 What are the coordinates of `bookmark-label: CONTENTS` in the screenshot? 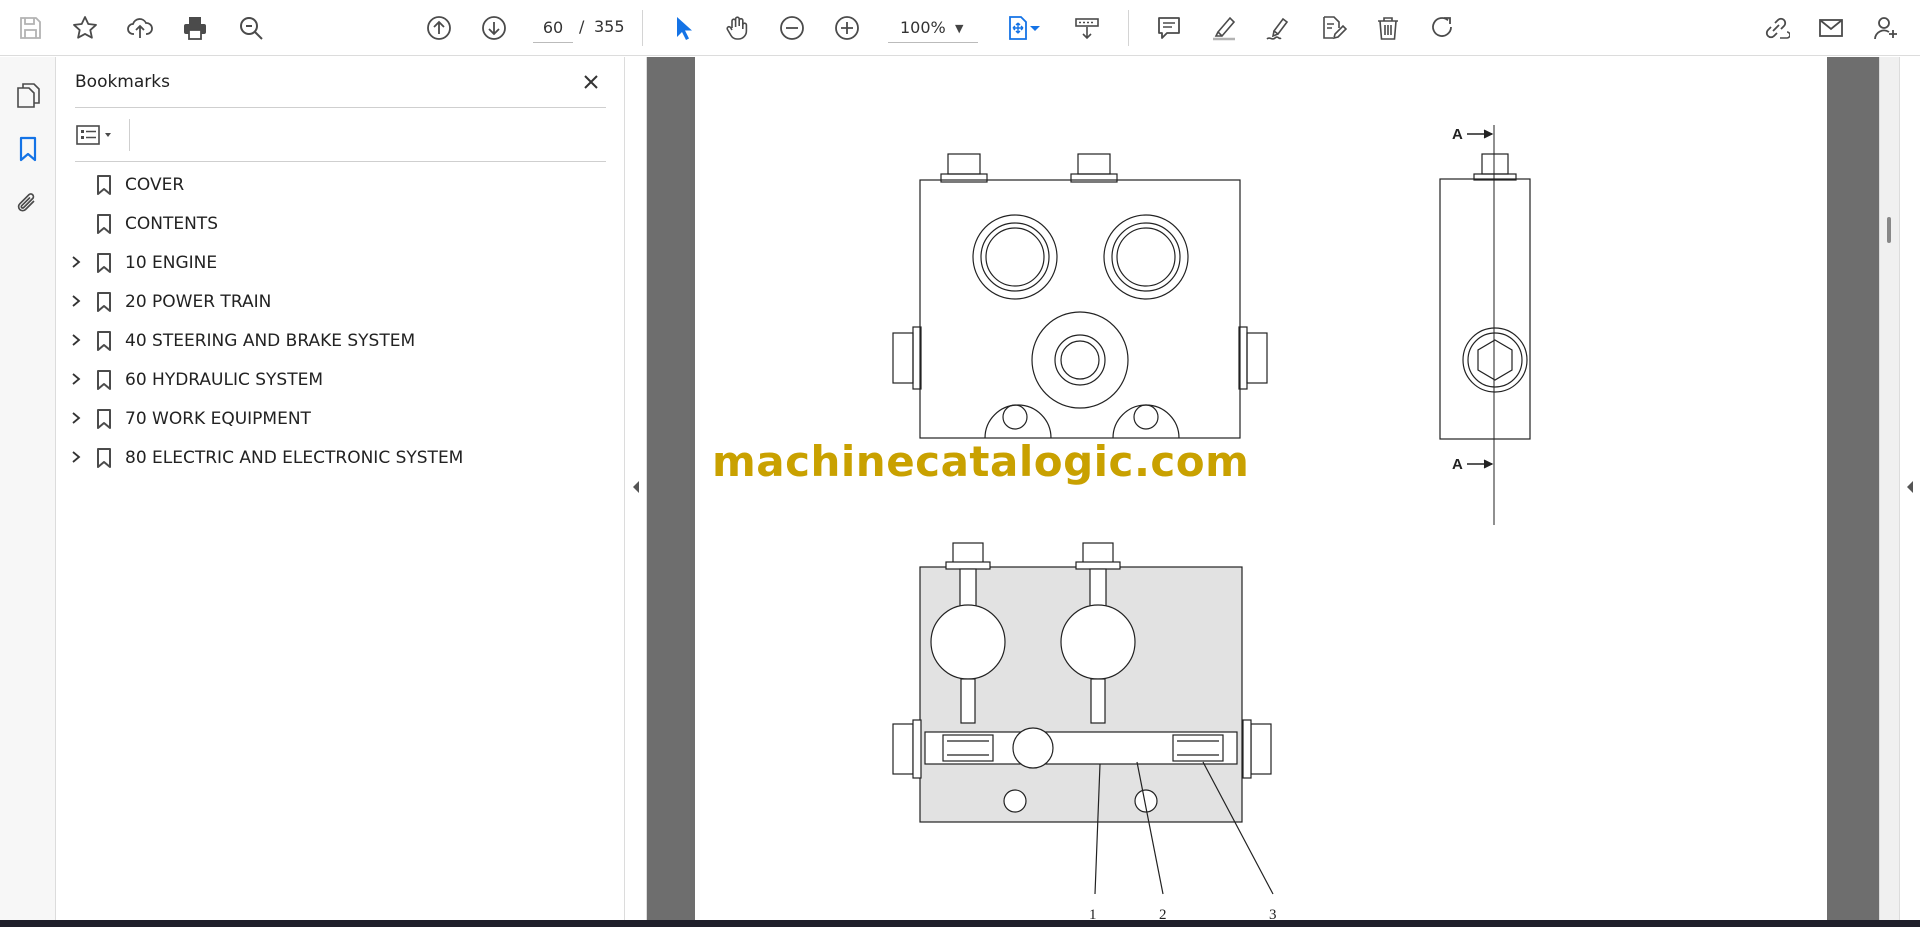 It's located at (171, 224).